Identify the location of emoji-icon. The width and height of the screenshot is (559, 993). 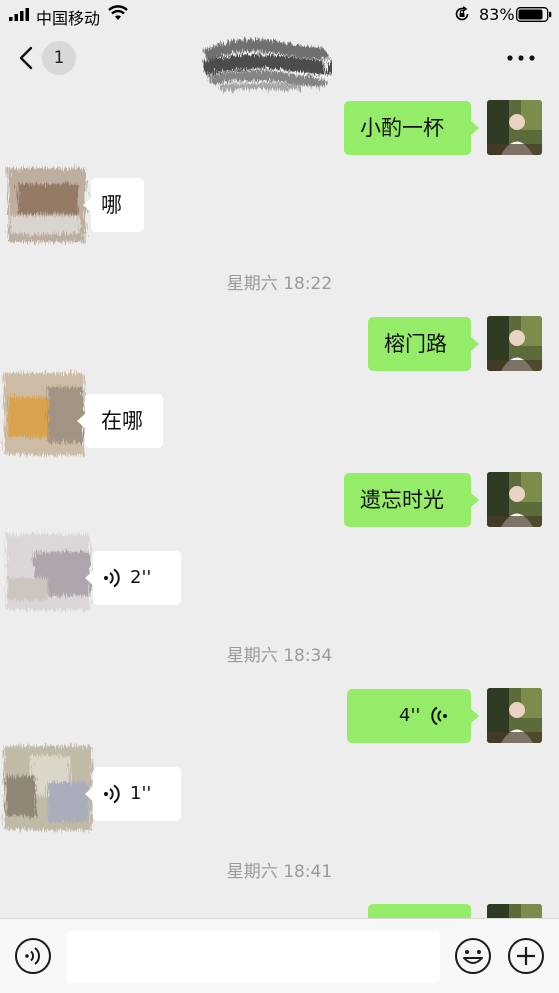
(473, 956).